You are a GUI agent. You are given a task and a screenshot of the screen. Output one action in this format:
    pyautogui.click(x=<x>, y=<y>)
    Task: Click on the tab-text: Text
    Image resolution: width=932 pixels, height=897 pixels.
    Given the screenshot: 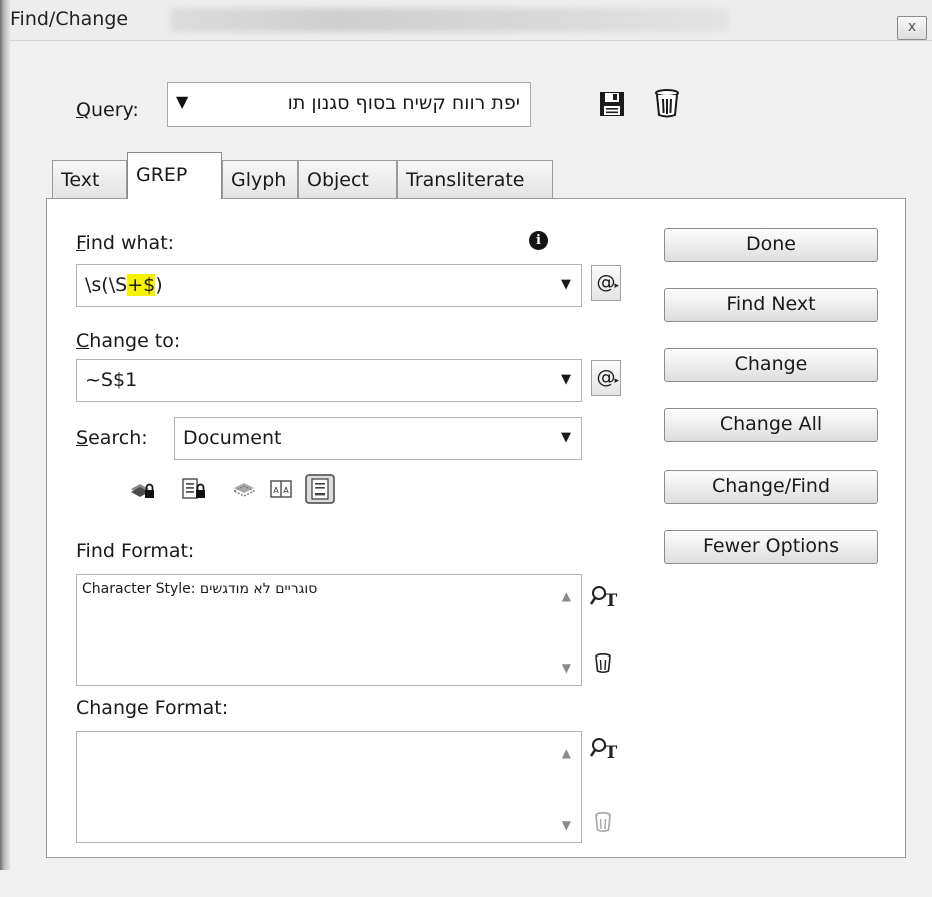 What is the action you would take?
    pyautogui.click(x=89, y=179)
    